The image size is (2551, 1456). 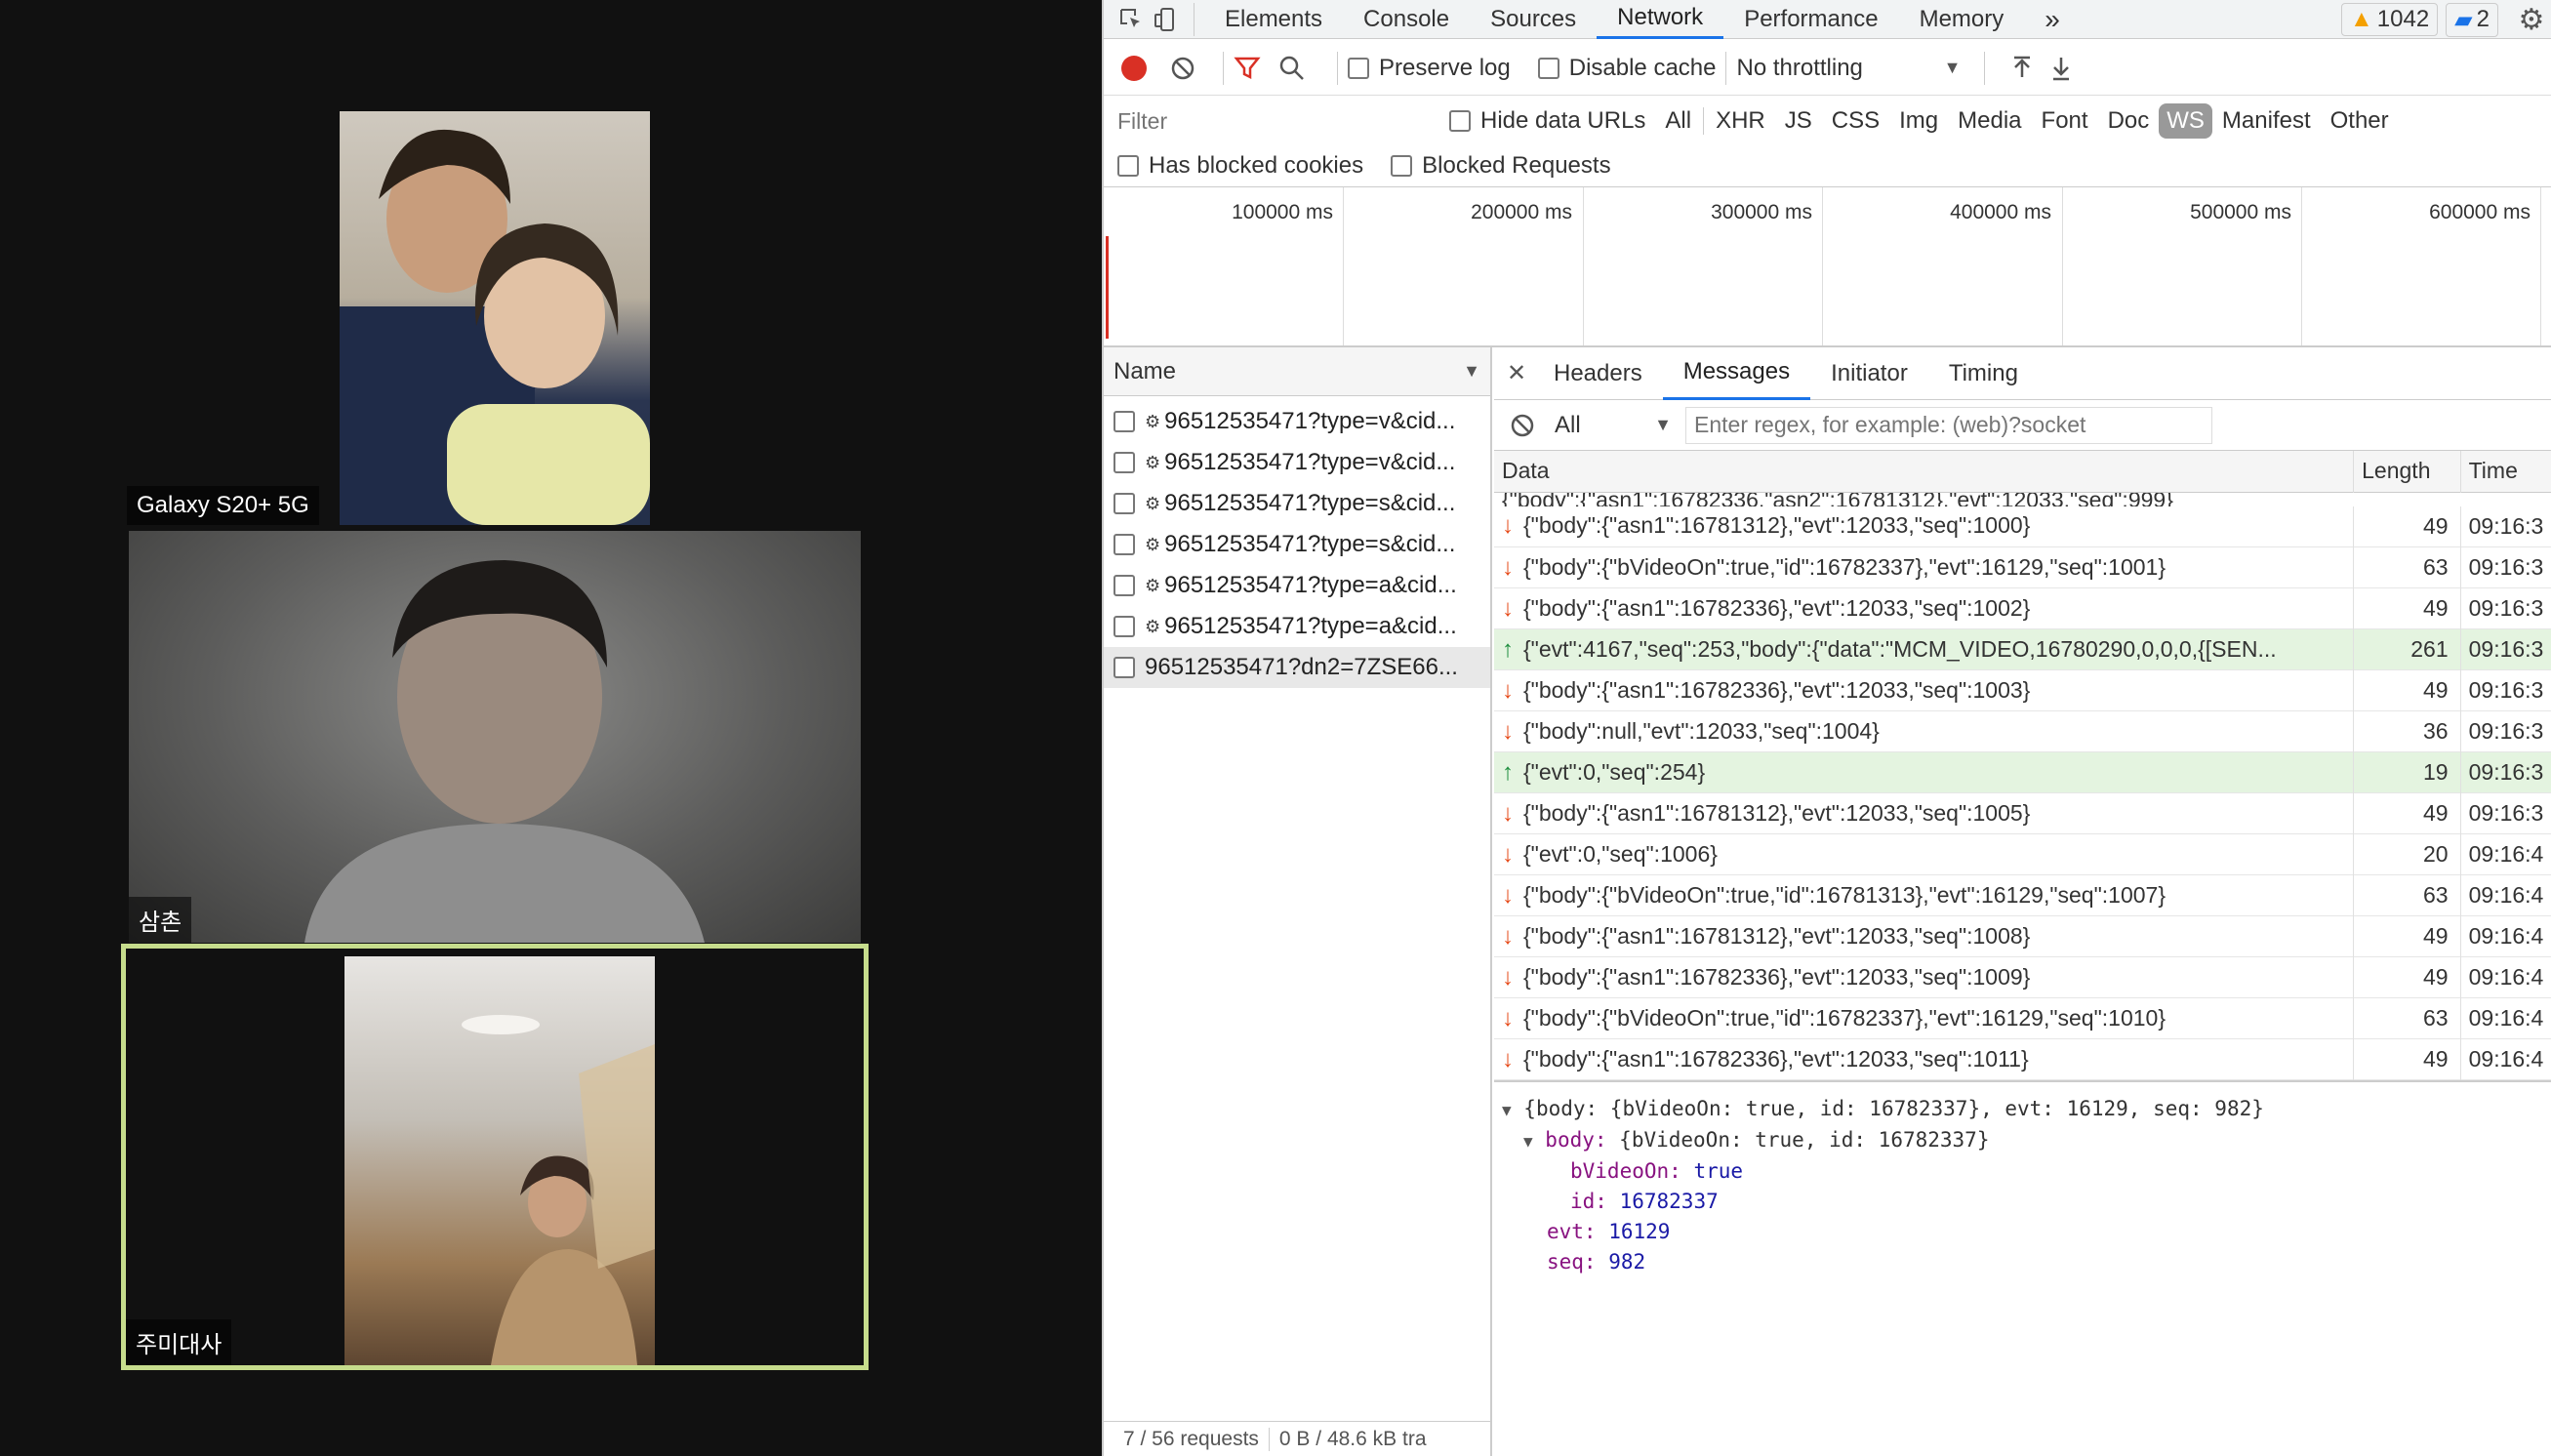 What do you see at coordinates (1273, 19) in the screenshot?
I see `tab-elements: Elements` at bounding box center [1273, 19].